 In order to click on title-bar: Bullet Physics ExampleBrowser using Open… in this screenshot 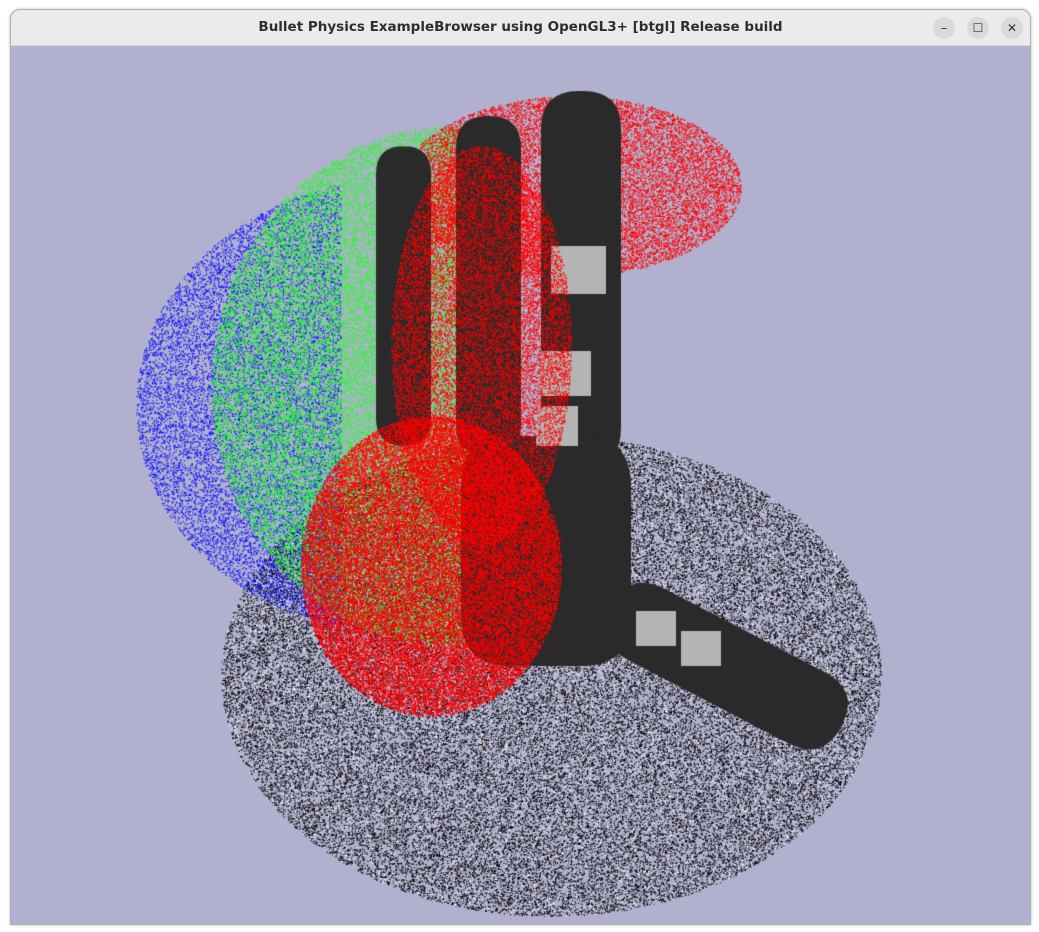, I will do `click(520, 28)`.